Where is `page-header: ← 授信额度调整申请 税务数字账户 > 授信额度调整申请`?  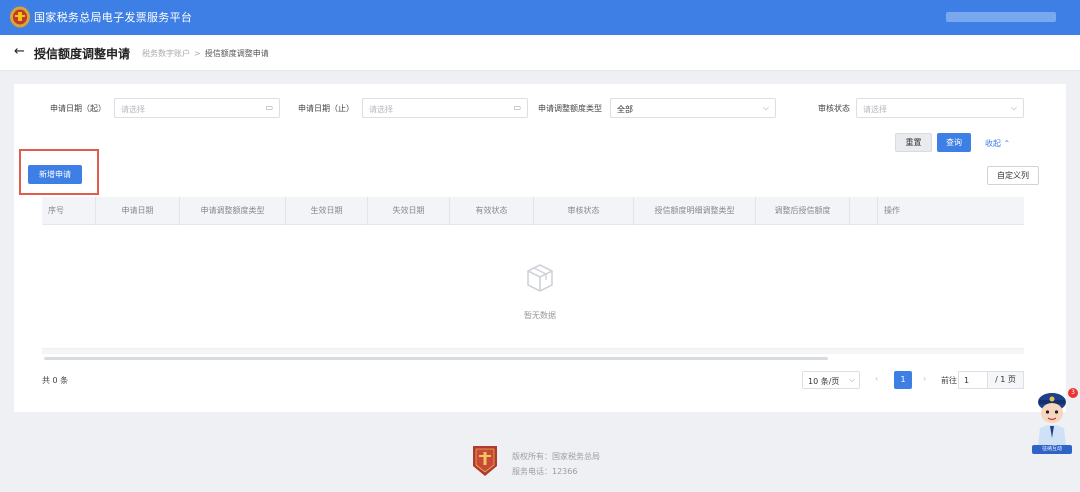
page-header: ← 授信额度调整申请 税务数字账户 > 授信额度调整申请 is located at coordinates (540, 53).